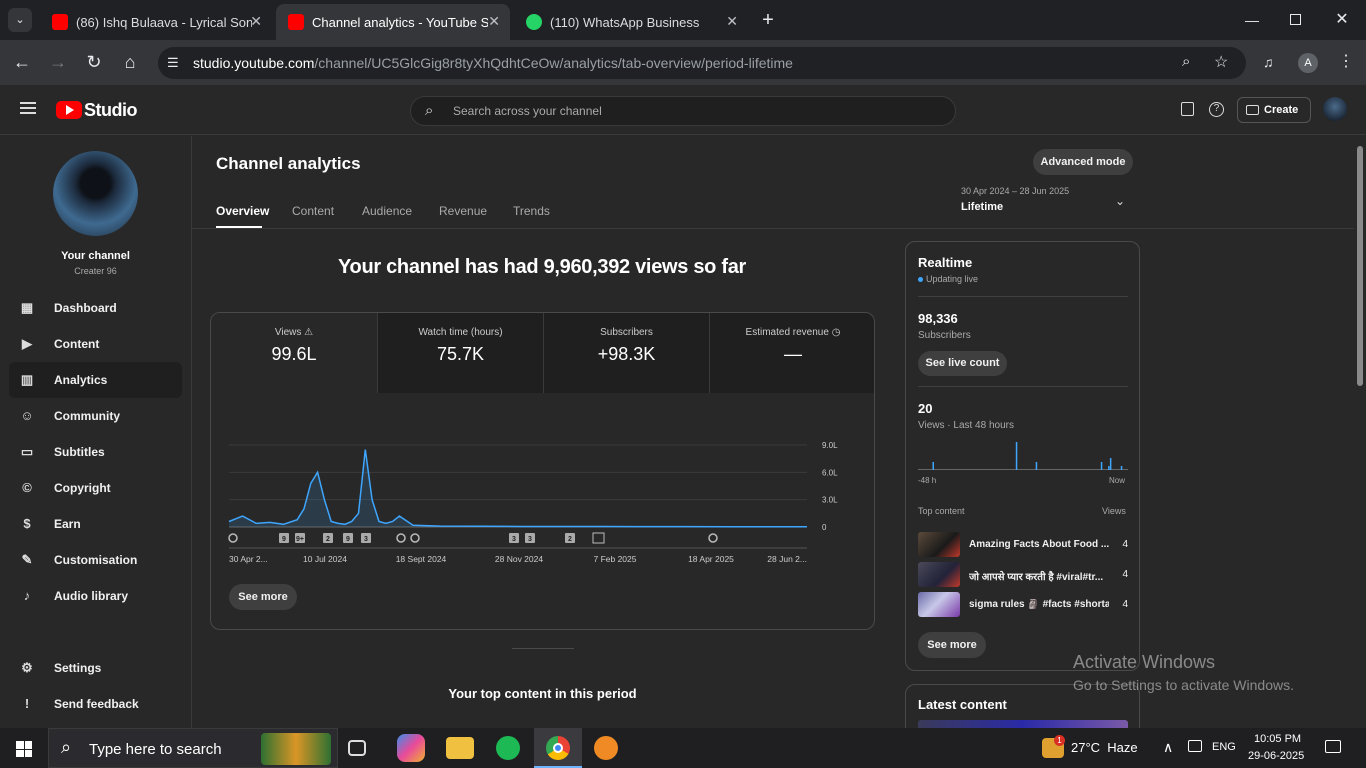 Image resolution: width=1366 pixels, height=768 pixels. Describe the element at coordinates (1268, 62) in the screenshot. I see `media-control-icon: ♫` at that location.